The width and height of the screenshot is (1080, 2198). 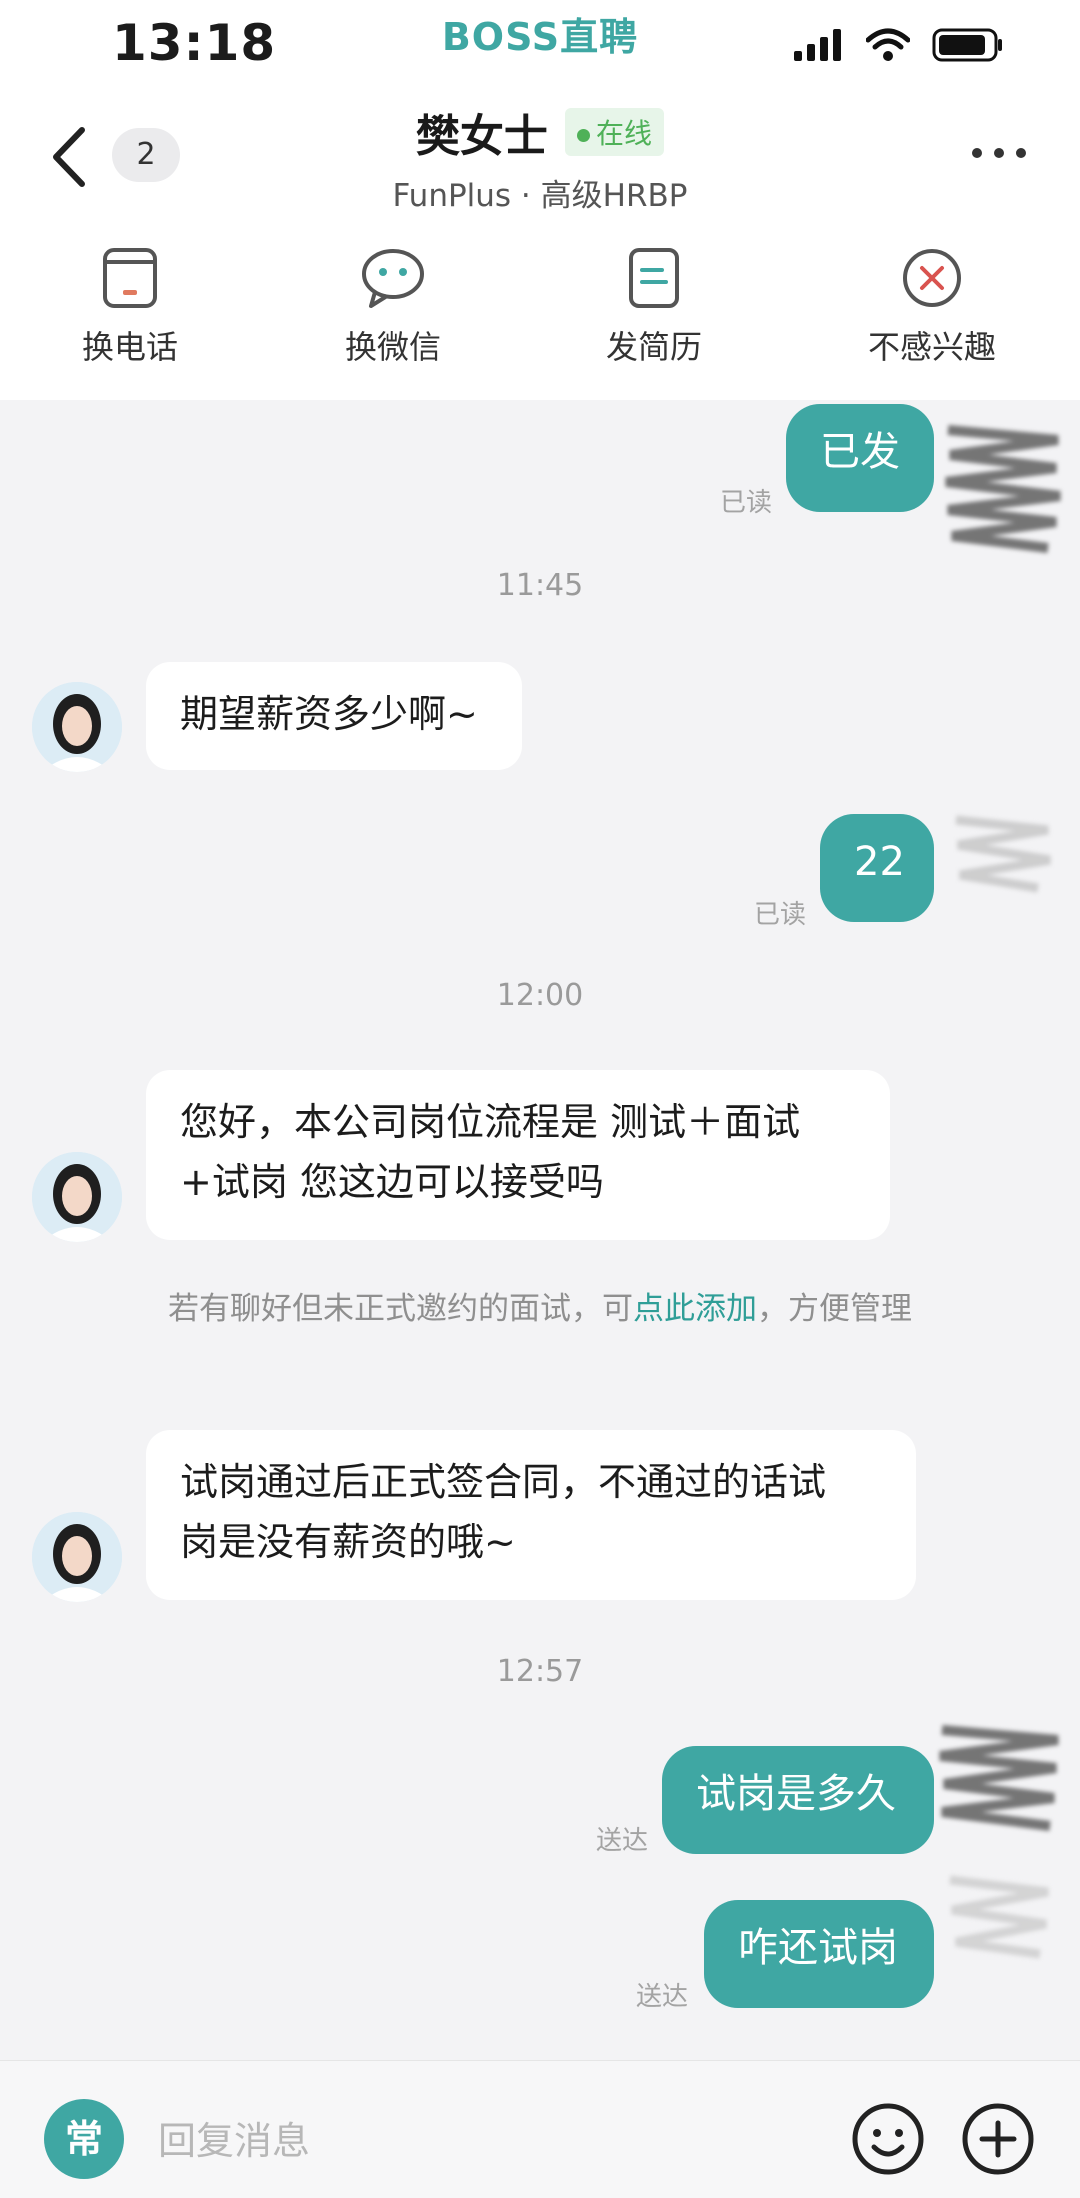 What do you see at coordinates (653, 347) in the screenshot?
I see `send-resume-label: 发简历` at bounding box center [653, 347].